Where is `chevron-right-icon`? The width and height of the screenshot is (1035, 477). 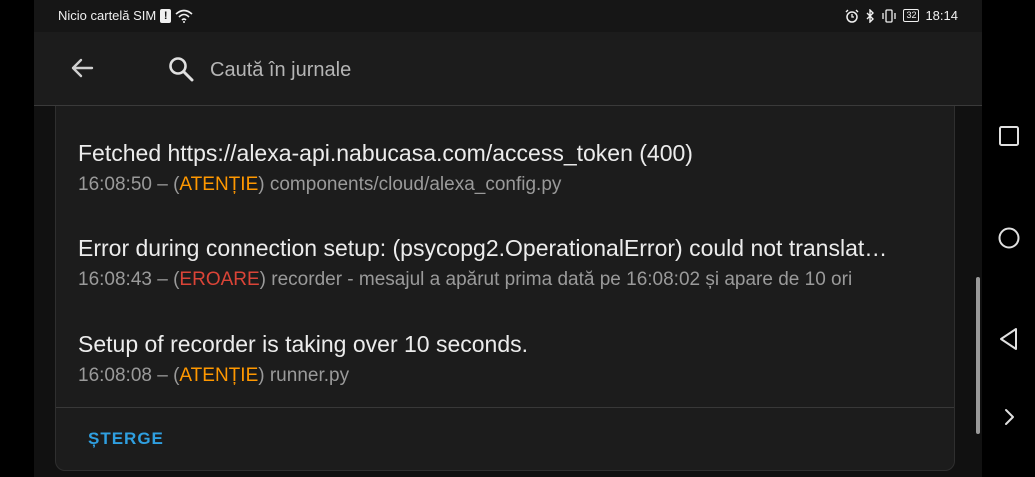 chevron-right-icon is located at coordinates (1009, 417).